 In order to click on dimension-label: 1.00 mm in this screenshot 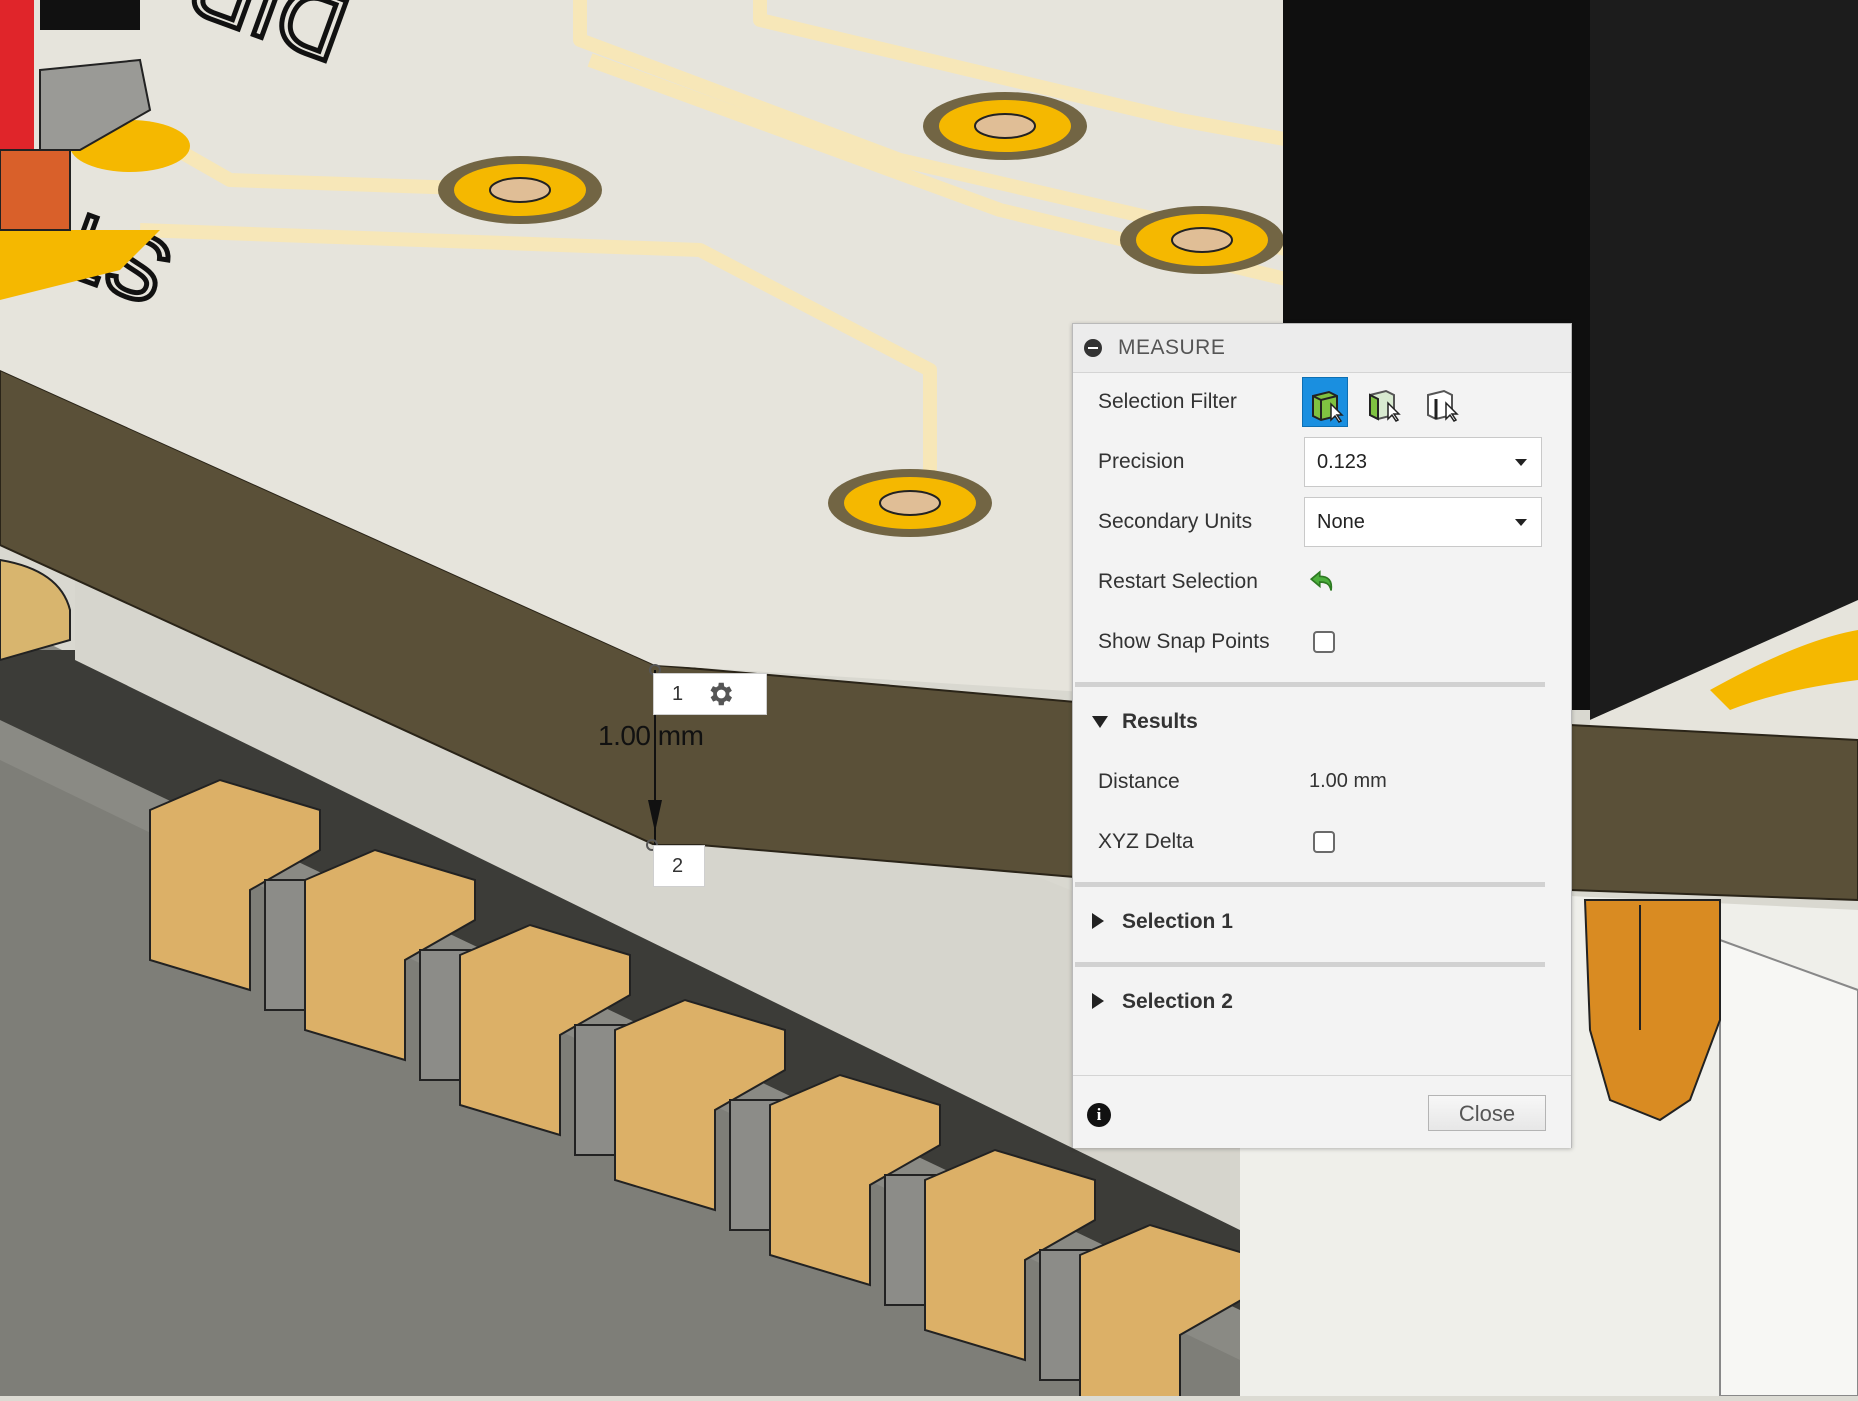, I will do `click(651, 735)`.